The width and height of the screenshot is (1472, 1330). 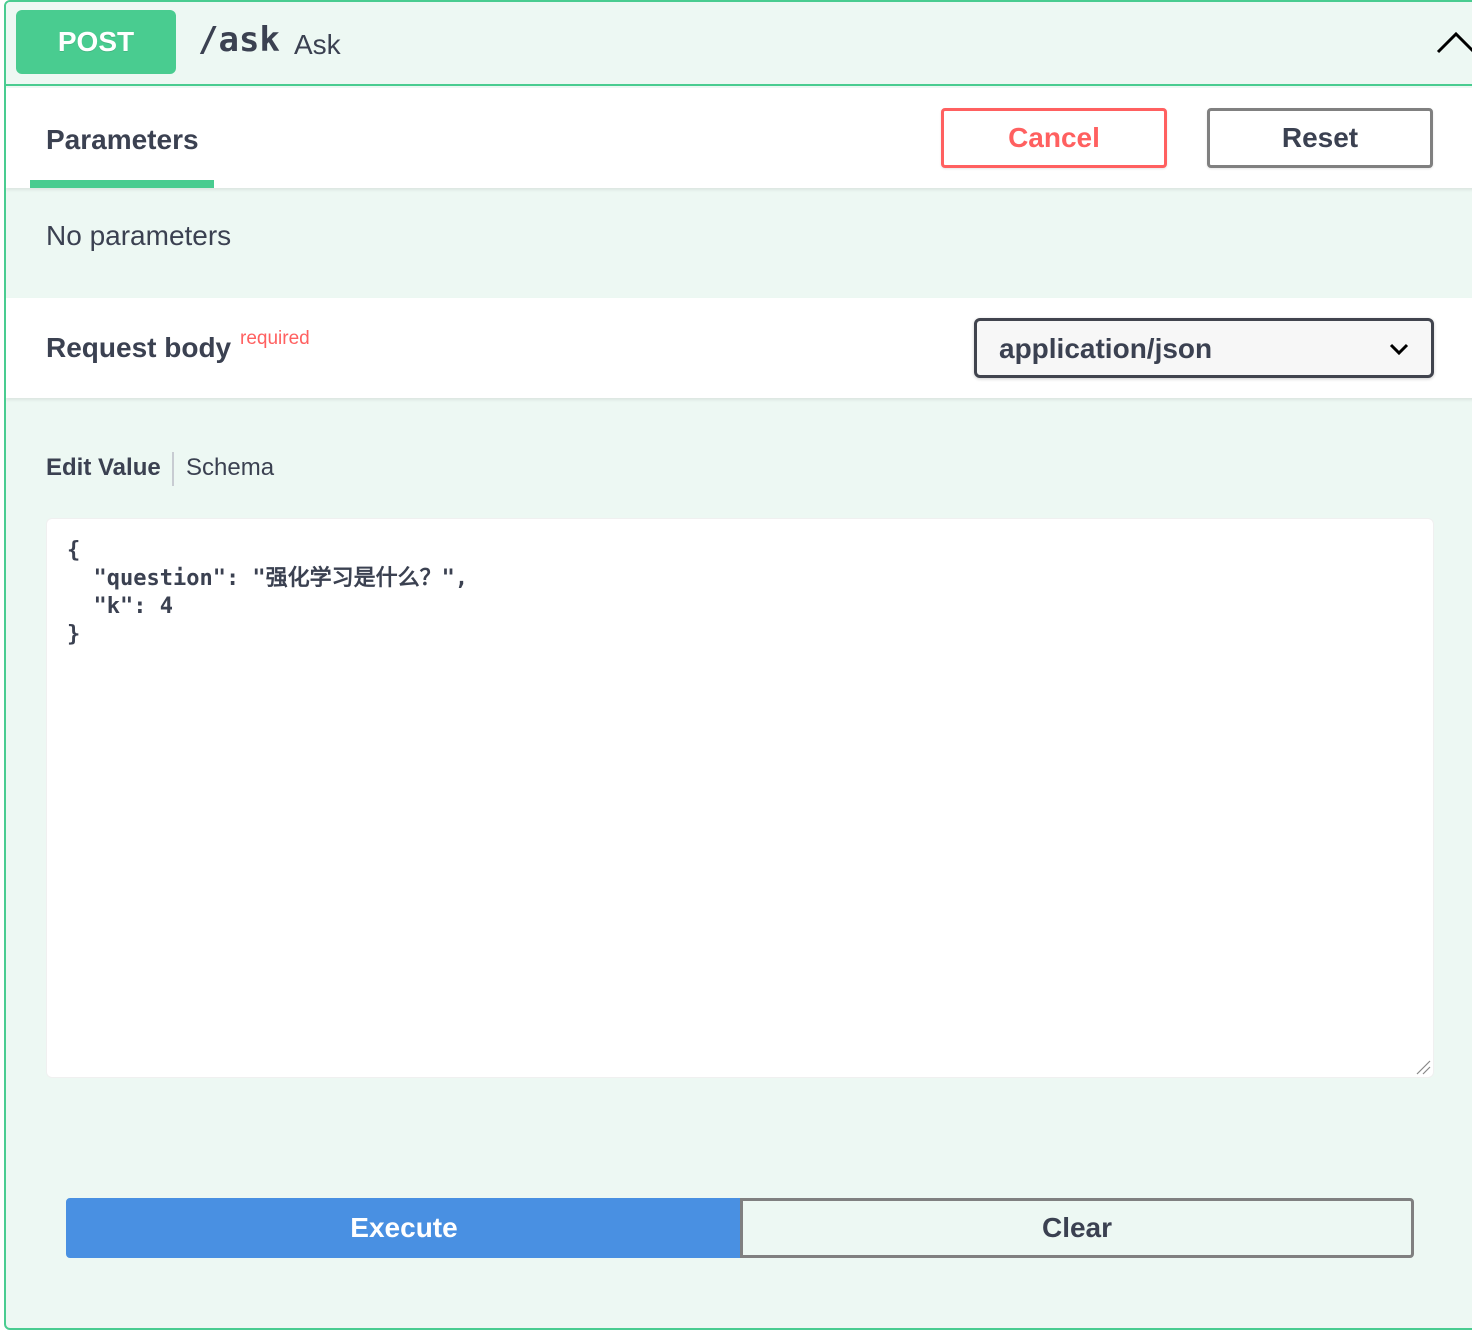 What do you see at coordinates (173, 469) in the screenshot?
I see `tab-divider` at bounding box center [173, 469].